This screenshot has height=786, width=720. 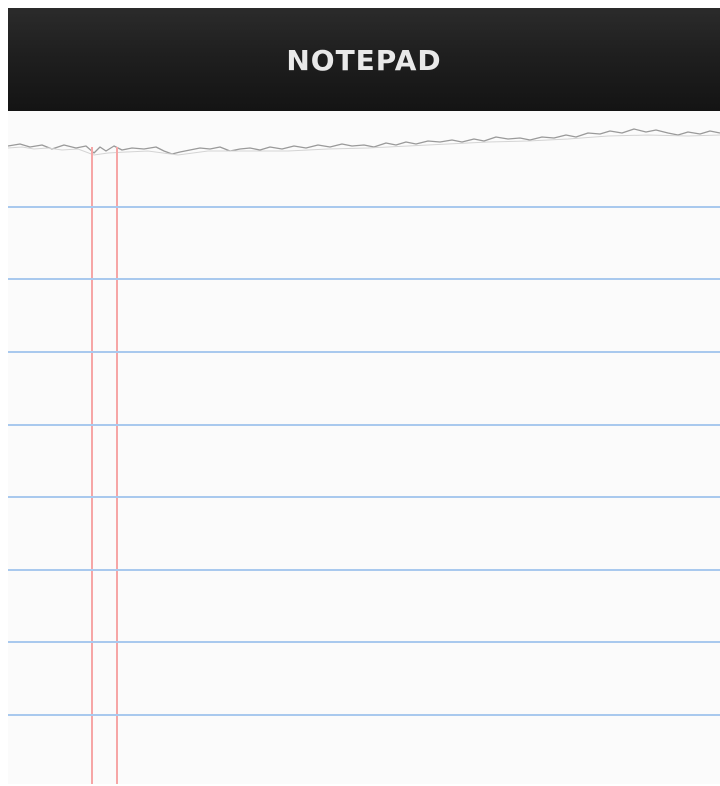 I want to click on app-title: NOTEPAD, so click(x=364, y=60).